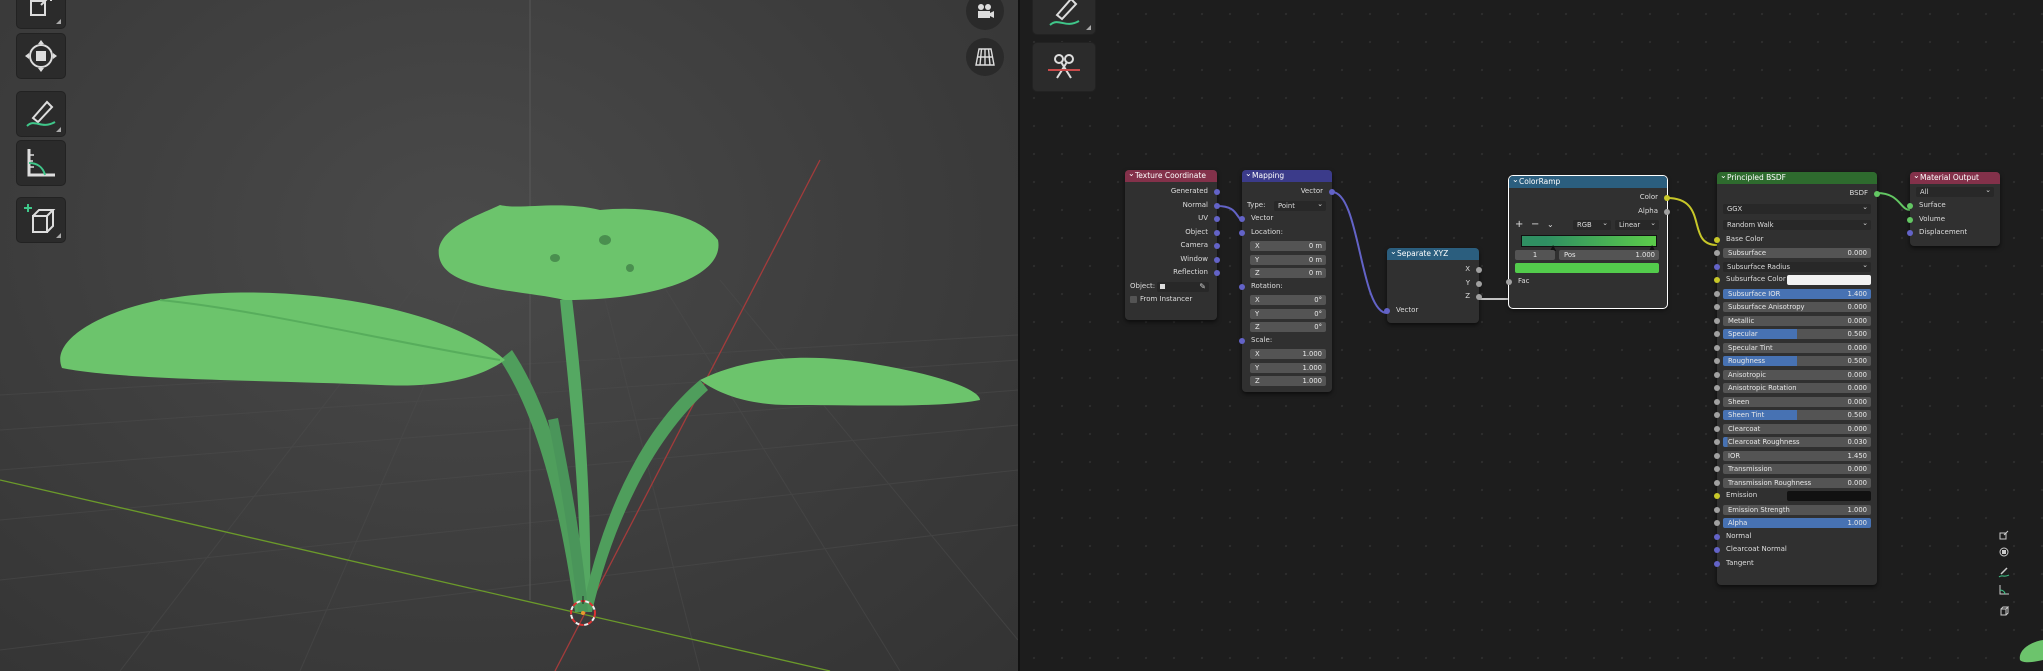  I want to click on node-title: Separate XYZ, so click(1433, 253).